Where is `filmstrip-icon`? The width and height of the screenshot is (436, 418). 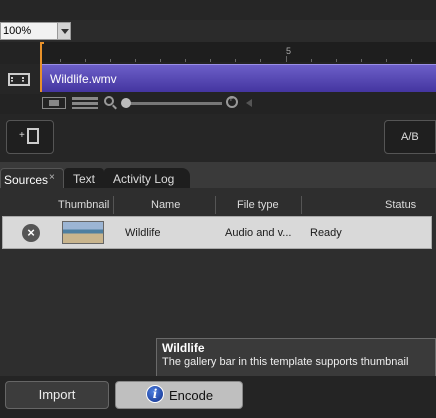 filmstrip-icon is located at coordinates (19, 79).